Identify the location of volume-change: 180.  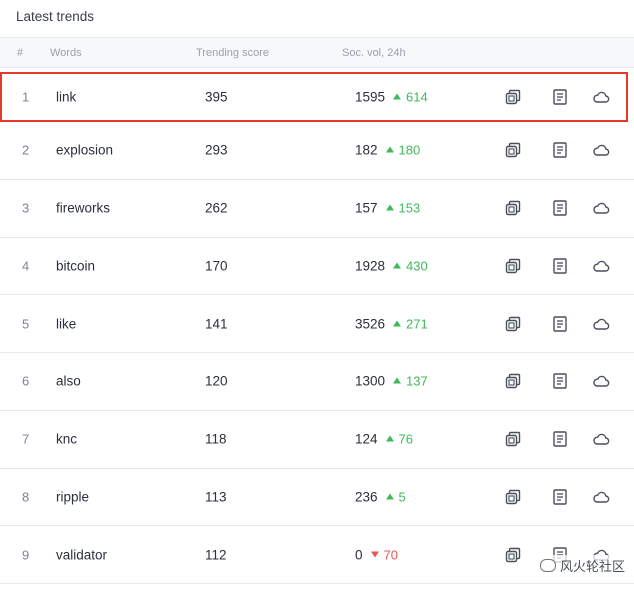
(403, 150).